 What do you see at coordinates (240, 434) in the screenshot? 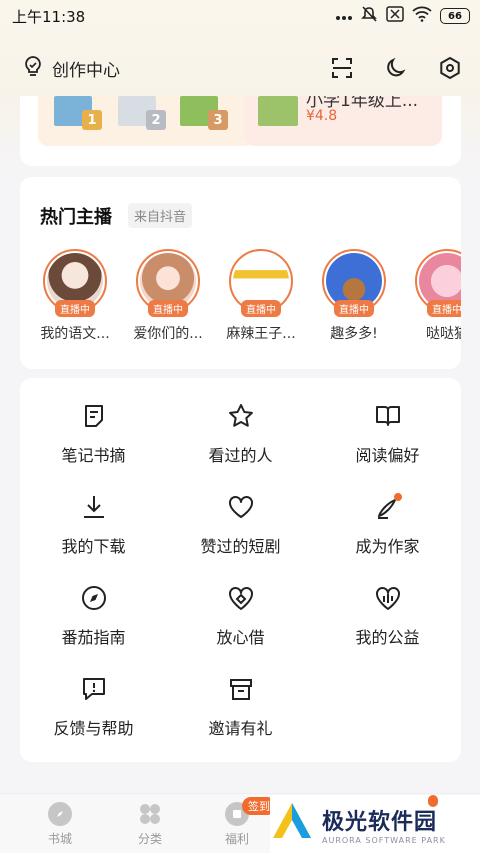
I see `menu-viewers: 看过的人` at bounding box center [240, 434].